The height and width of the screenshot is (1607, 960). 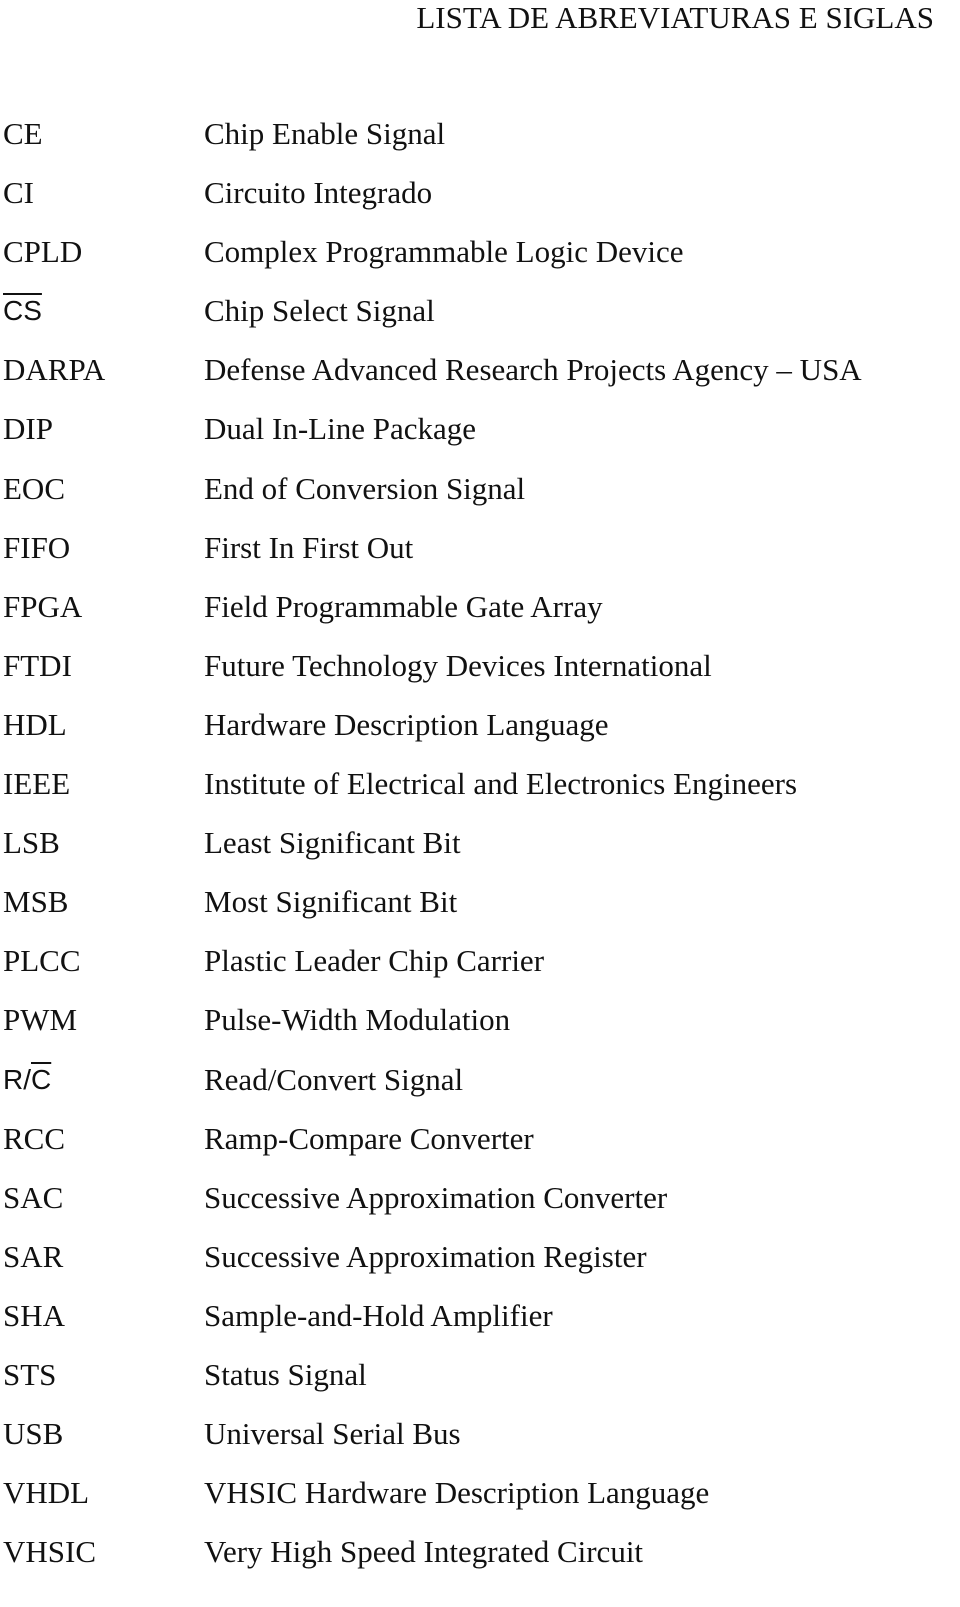 I want to click on list-item: LSB Least Significant Bit, so click(x=480, y=848).